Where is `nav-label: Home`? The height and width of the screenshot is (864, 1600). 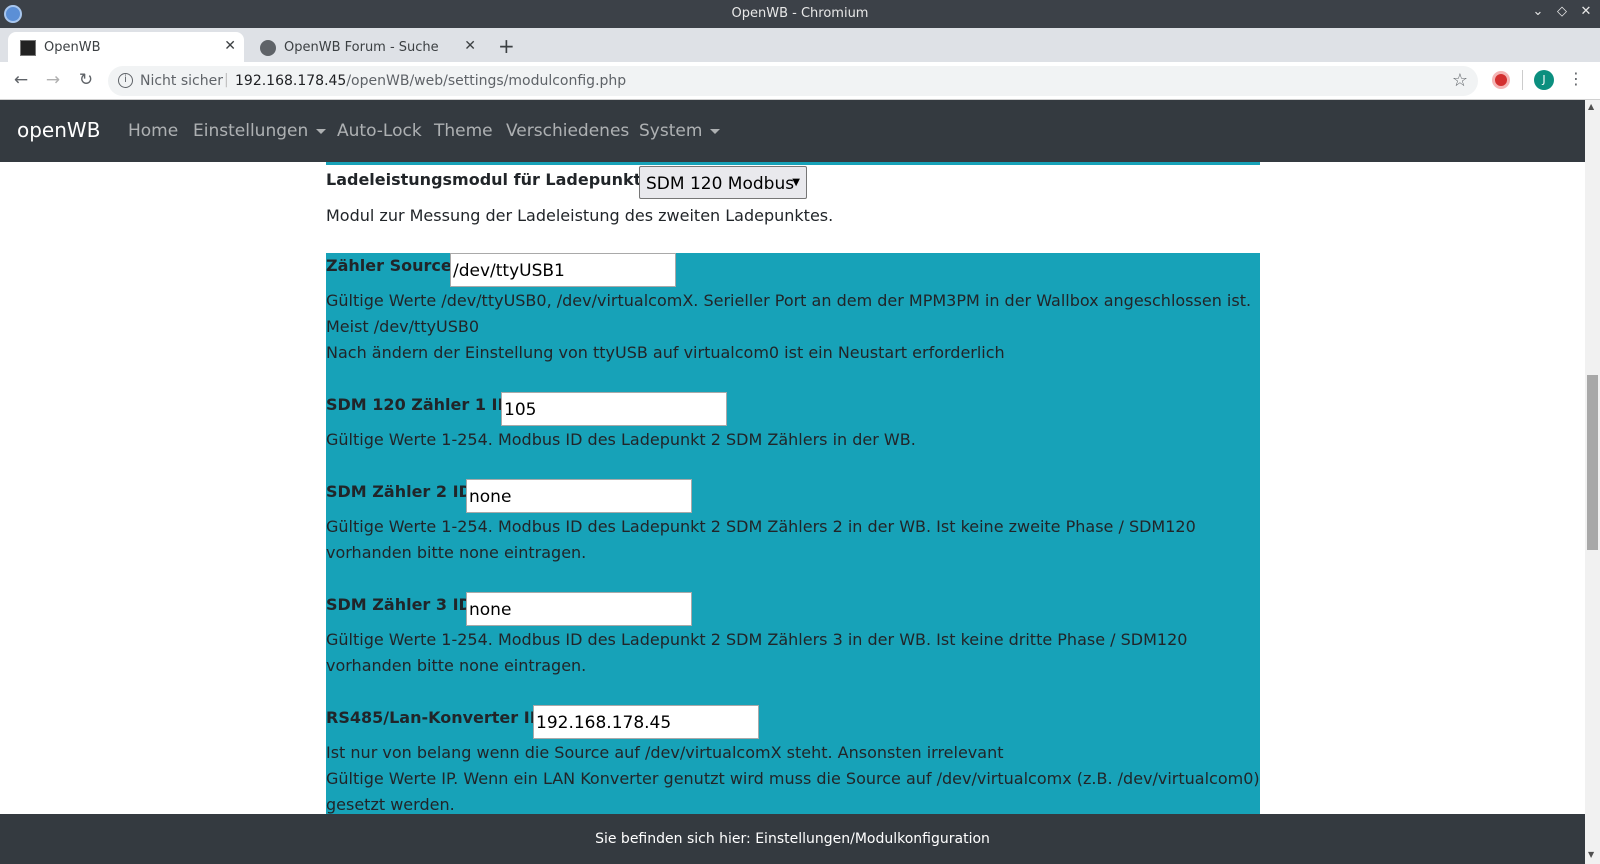
nav-label: Home is located at coordinates (153, 131).